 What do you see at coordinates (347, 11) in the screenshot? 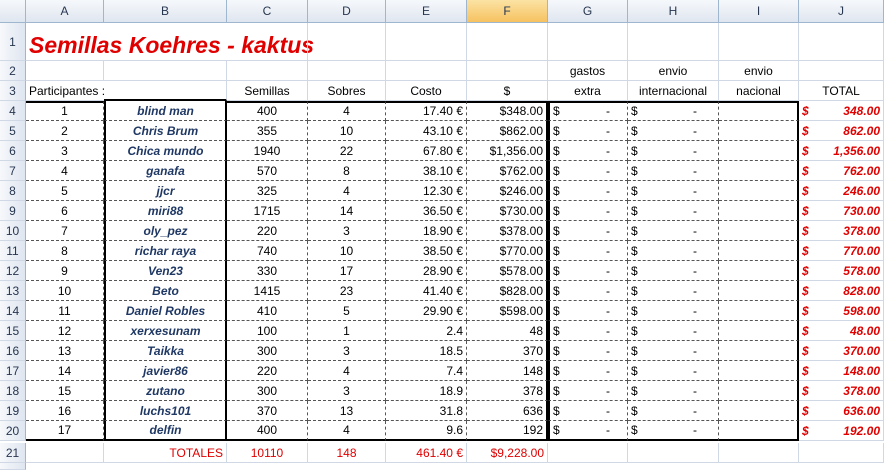
I see `column-header-d: D` at bounding box center [347, 11].